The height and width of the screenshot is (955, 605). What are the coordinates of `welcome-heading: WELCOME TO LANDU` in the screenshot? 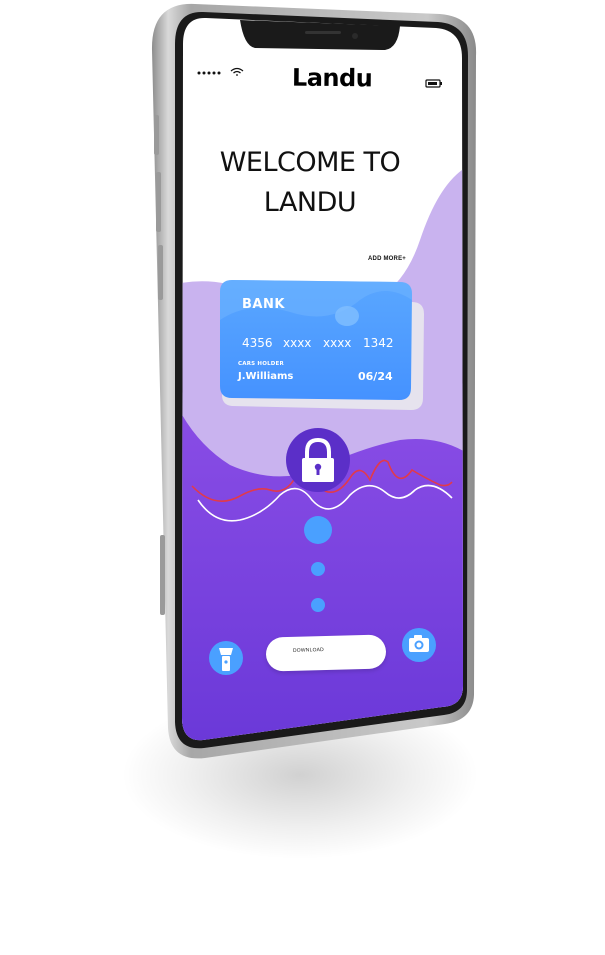 It's located at (310, 183).